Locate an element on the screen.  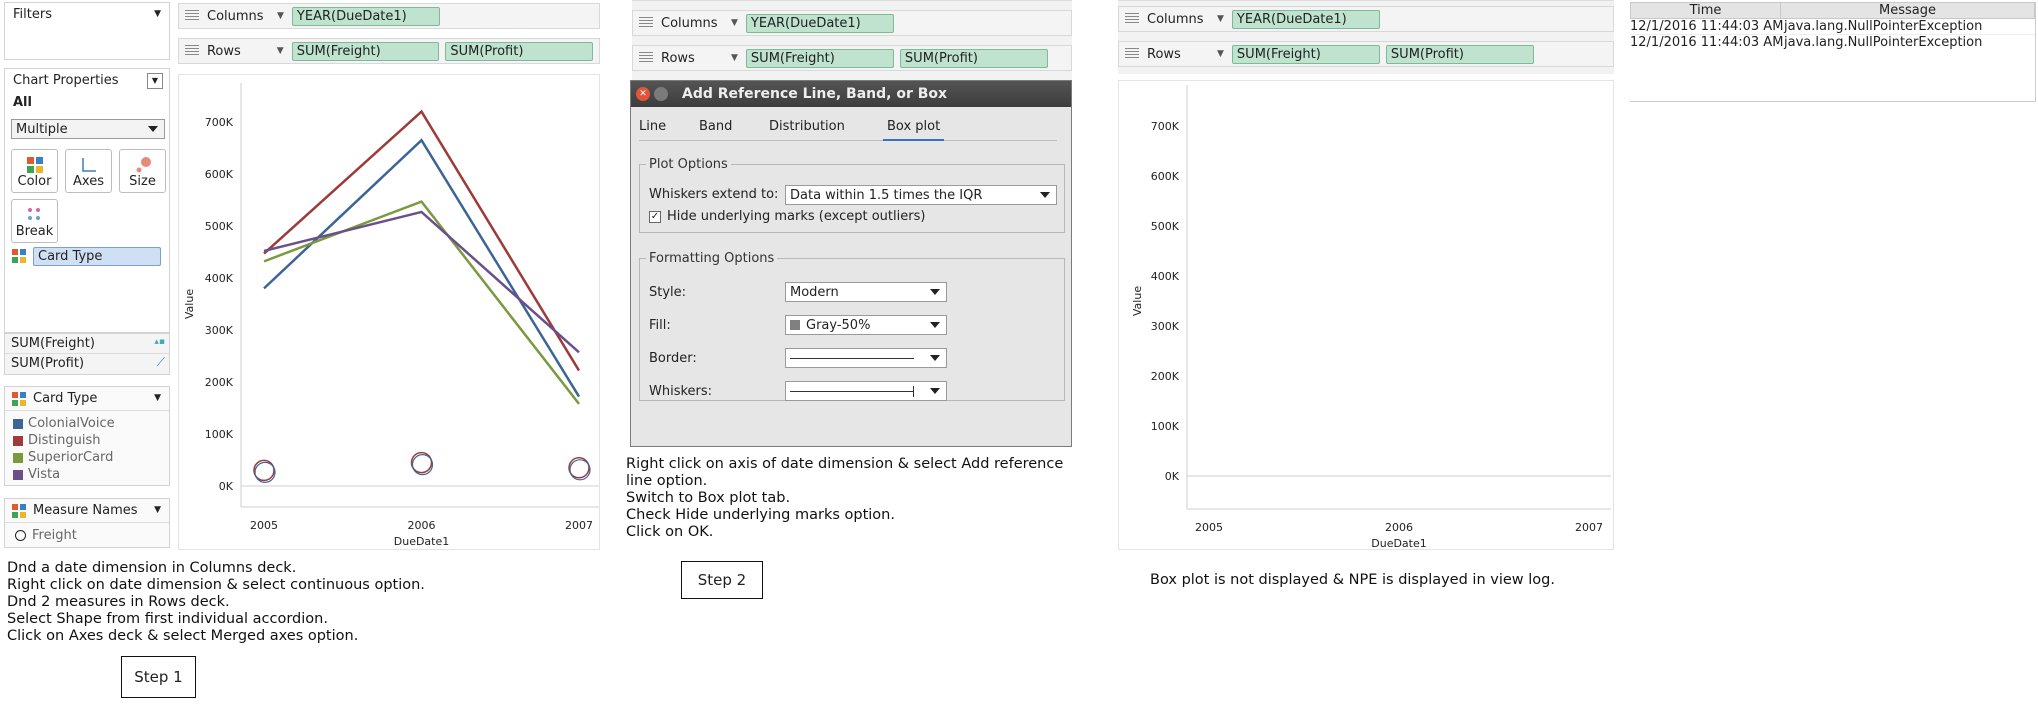
checkbox-checked-icon: ✓ is located at coordinates (655, 216).